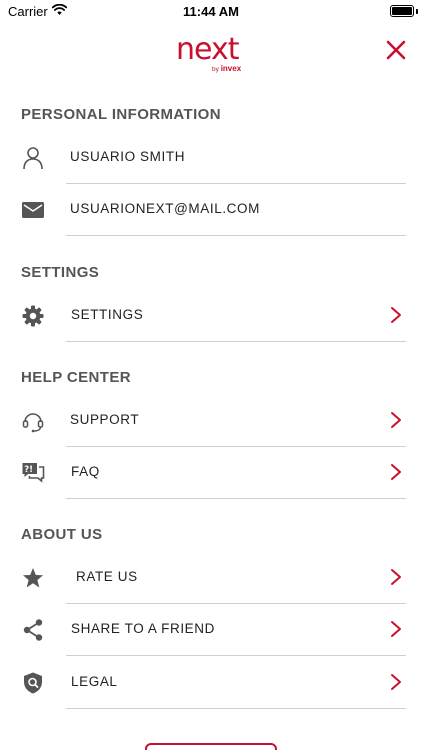  I want to click on next-logo: next by invex, so click(212, 53).